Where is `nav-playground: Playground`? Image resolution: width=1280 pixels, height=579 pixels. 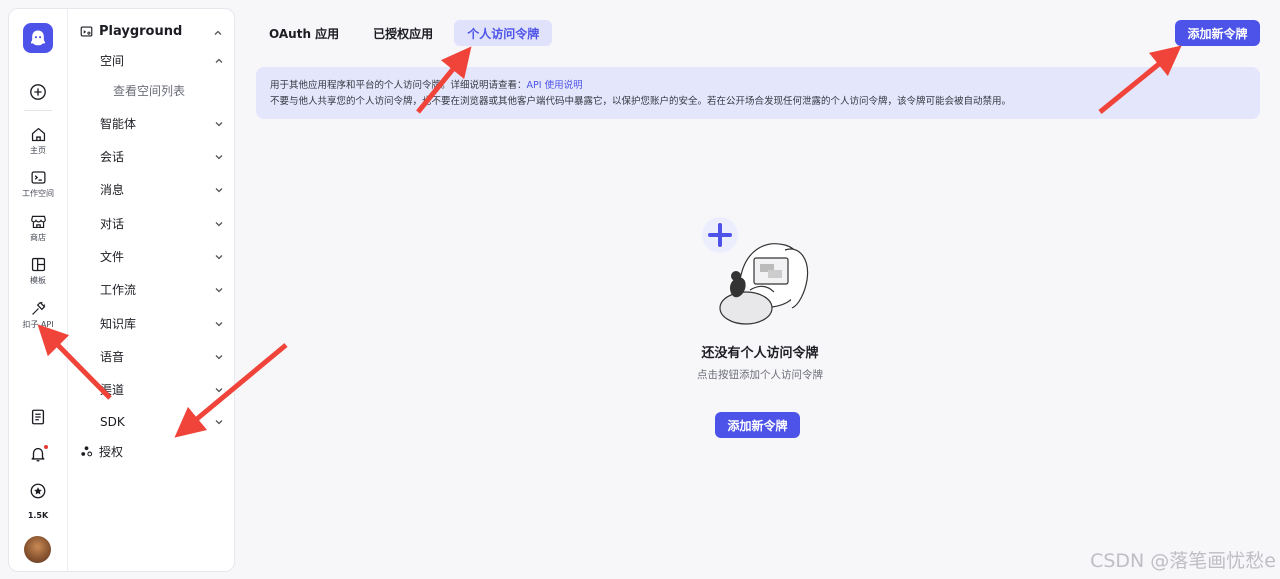 nav-playground: Playground is located at coordinates (131, 31).